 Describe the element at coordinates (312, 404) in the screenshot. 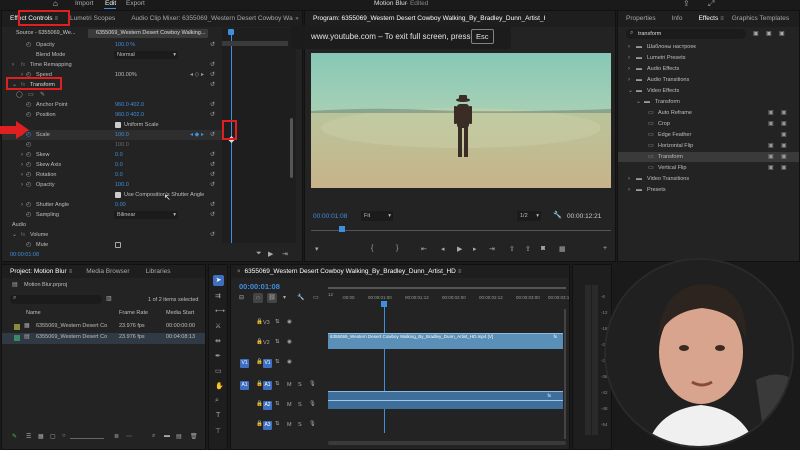

I see `mic-icon: 🎙` at that location.